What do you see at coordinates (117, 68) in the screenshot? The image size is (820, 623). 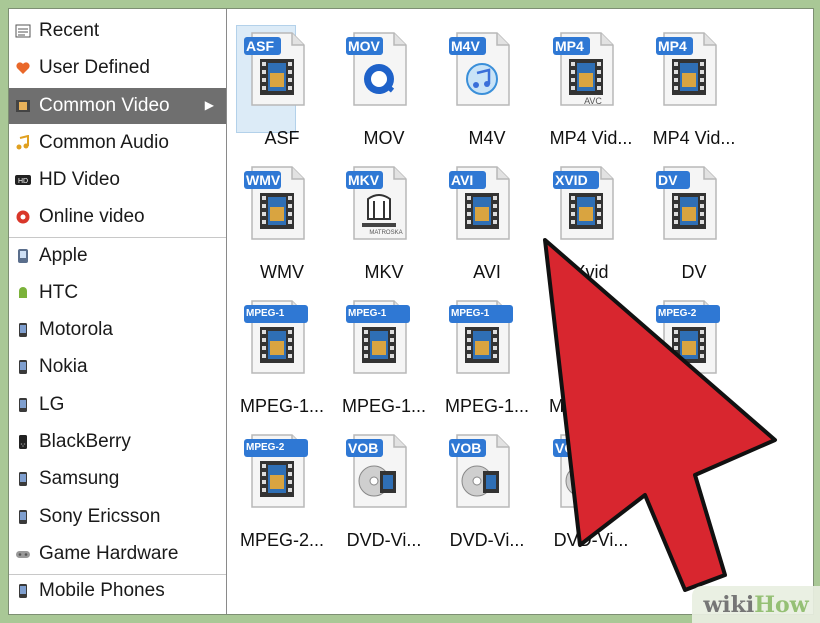 I see `sidebar-item-user-defined: User Defined` at bounding box center [117, 68].